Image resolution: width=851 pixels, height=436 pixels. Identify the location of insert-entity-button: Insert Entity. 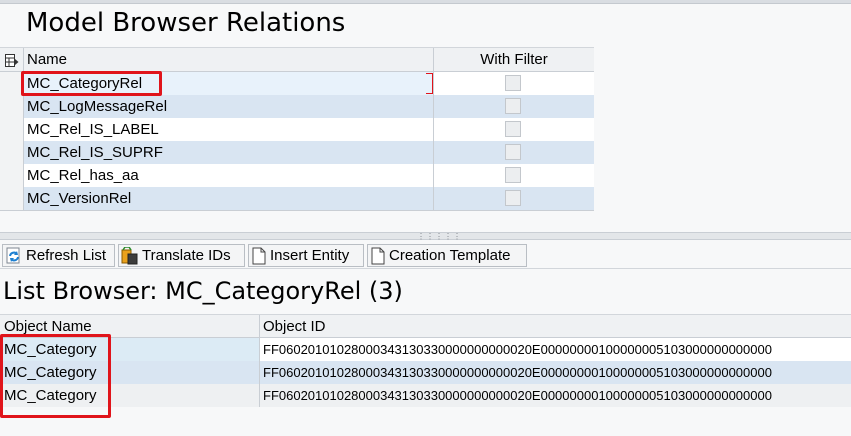
(306, 255).